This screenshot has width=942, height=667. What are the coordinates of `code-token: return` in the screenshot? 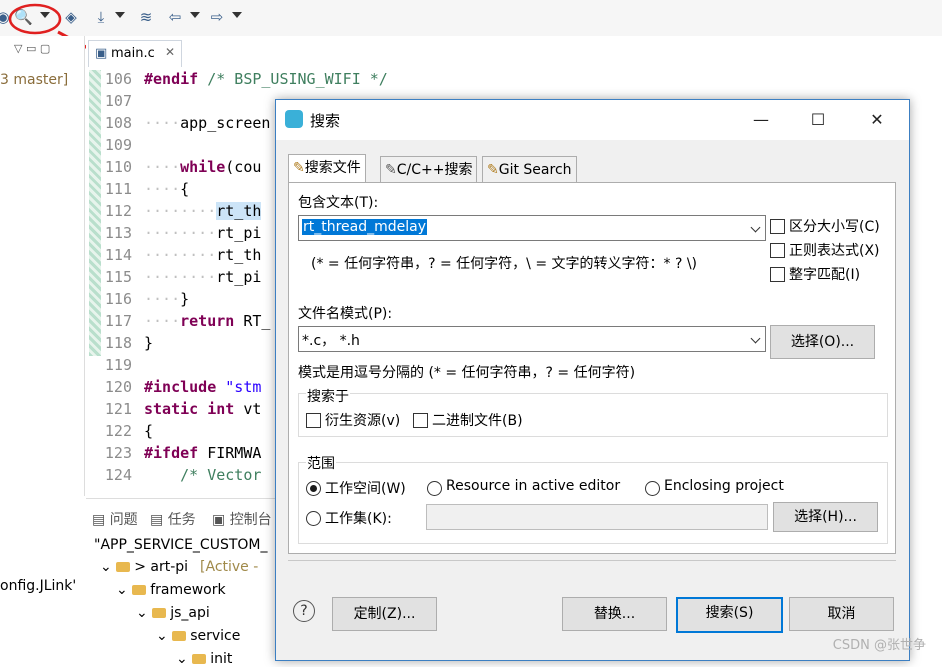 It's located at (207, 321).